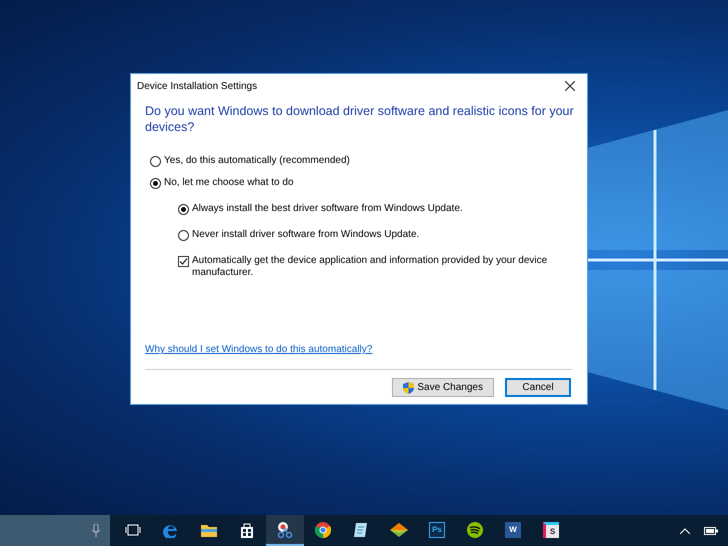 This screenshot has height=546, width=728. Describe the element at coordinates (685, 531) in the screenshot. I see `chevron-up-icon` at that location.